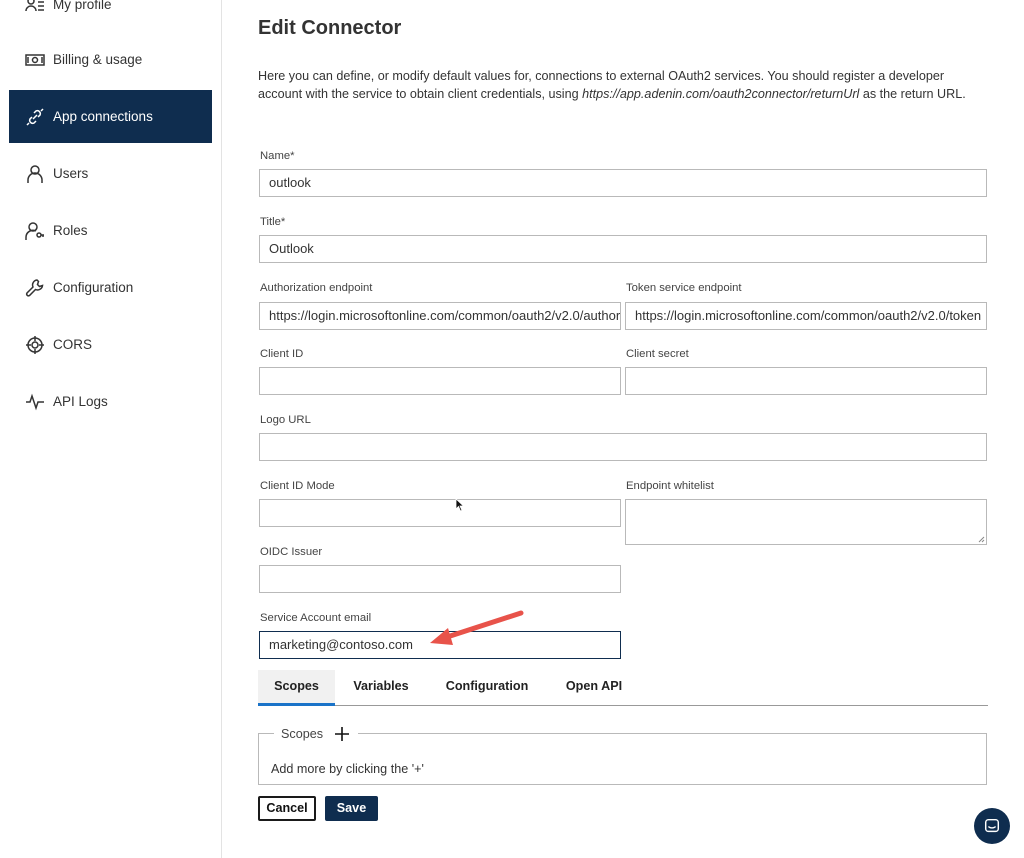 Image resolution: width=1024 pixels, height=858 pixels. Describe the element at coordinates (622, 755) in the screenshot. I see `scopes-fieldset: Scopes Add more by clicking the '+'` at that location.